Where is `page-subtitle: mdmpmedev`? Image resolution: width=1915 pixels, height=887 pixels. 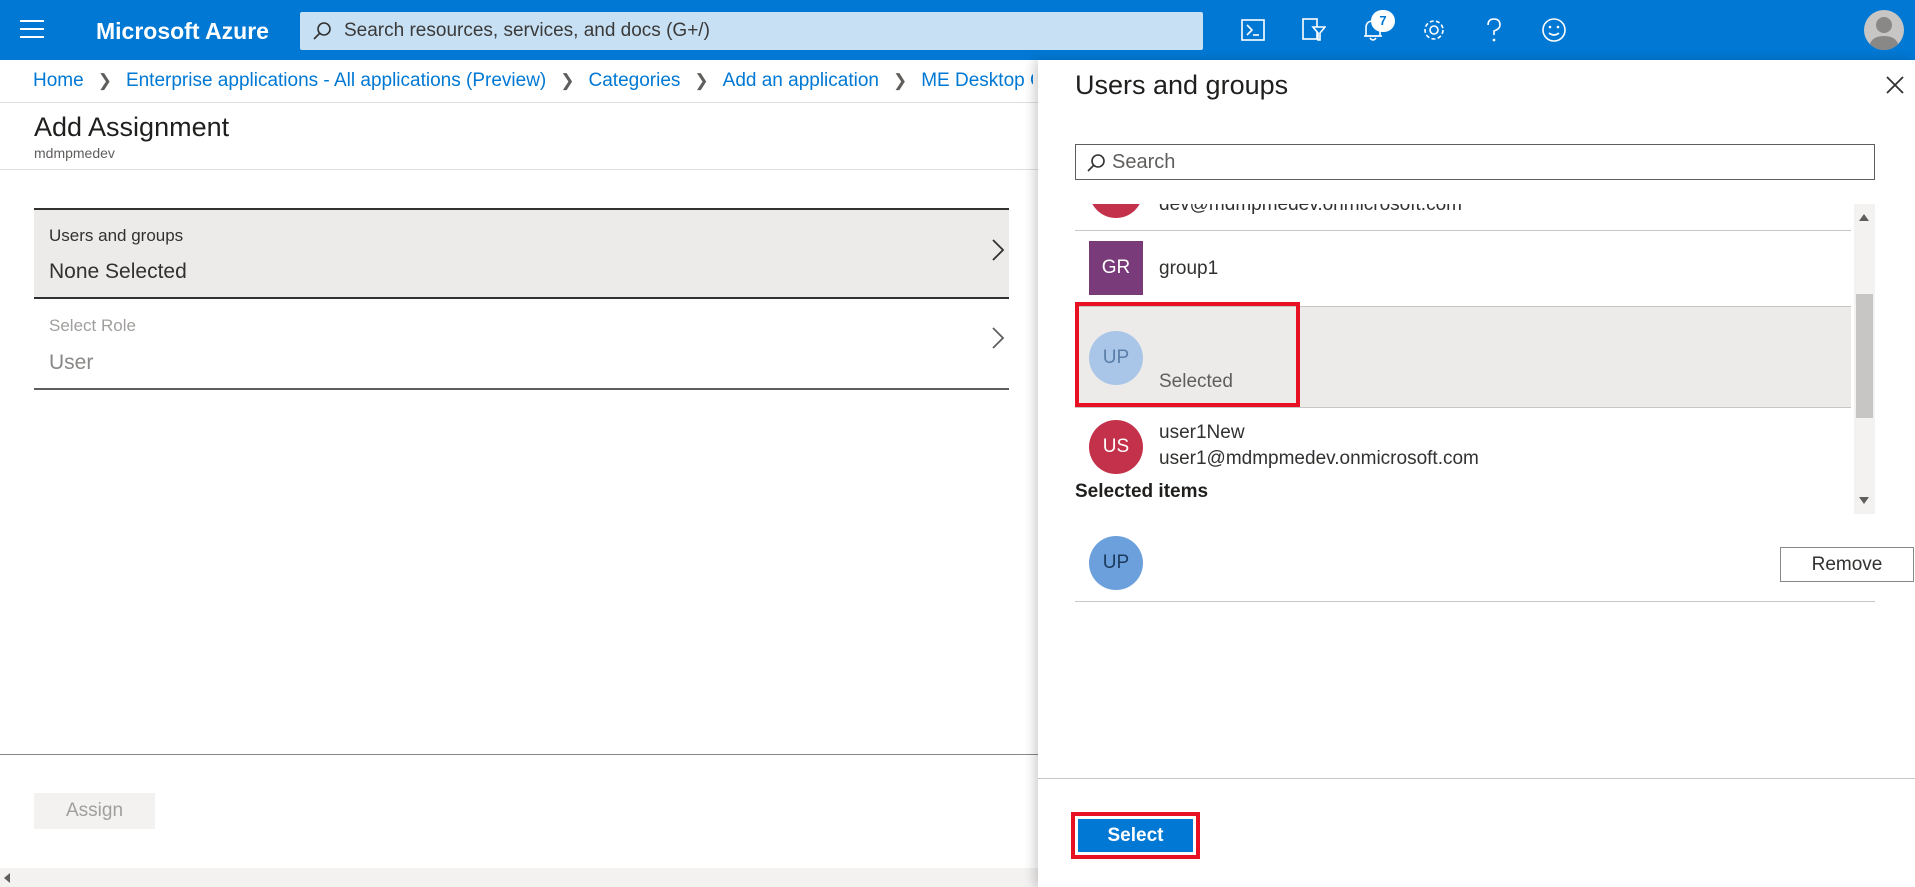
page-subtitle: mdmpmedev is located at coordinates (74, 153).